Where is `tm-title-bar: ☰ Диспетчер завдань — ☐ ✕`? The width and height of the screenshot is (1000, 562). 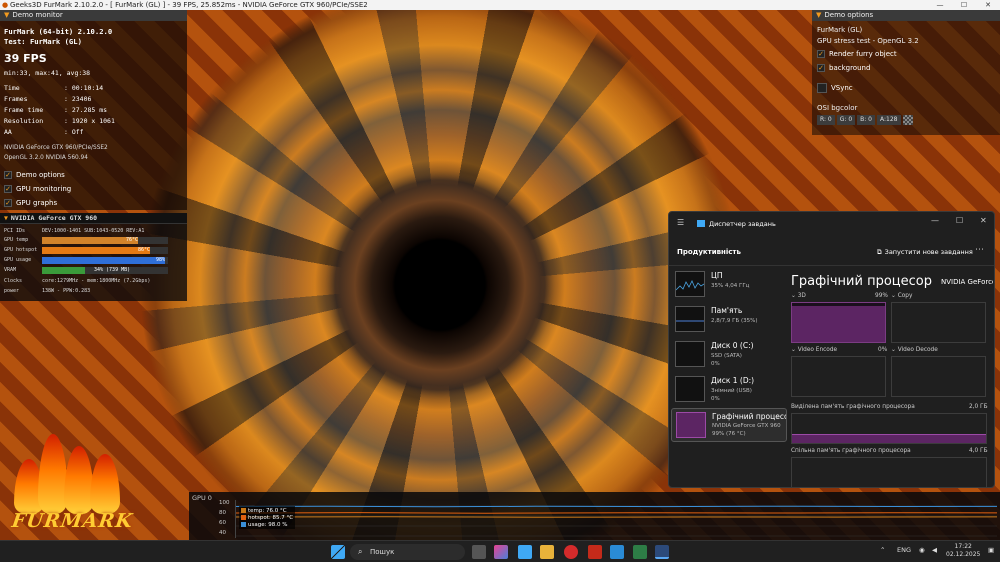 tm-title-bar: ☰ Диспетчер завдань — ☐ ✕ is located at coordinates (831, 223).